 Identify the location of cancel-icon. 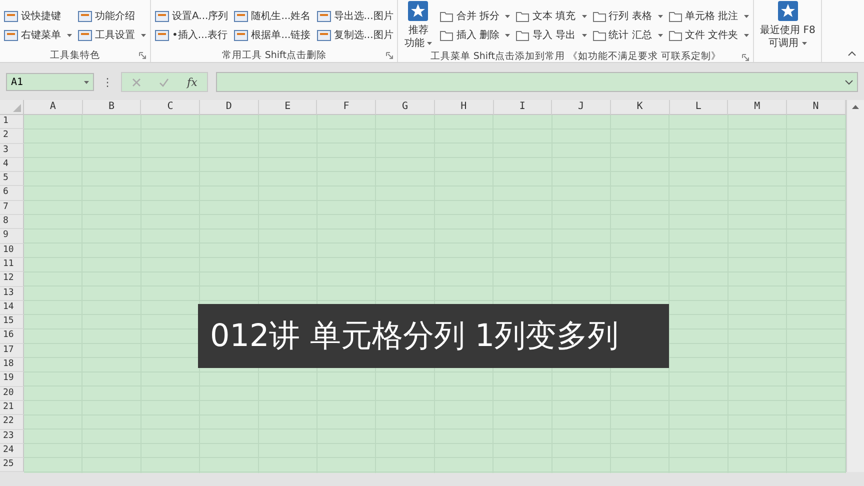
(136, 82).